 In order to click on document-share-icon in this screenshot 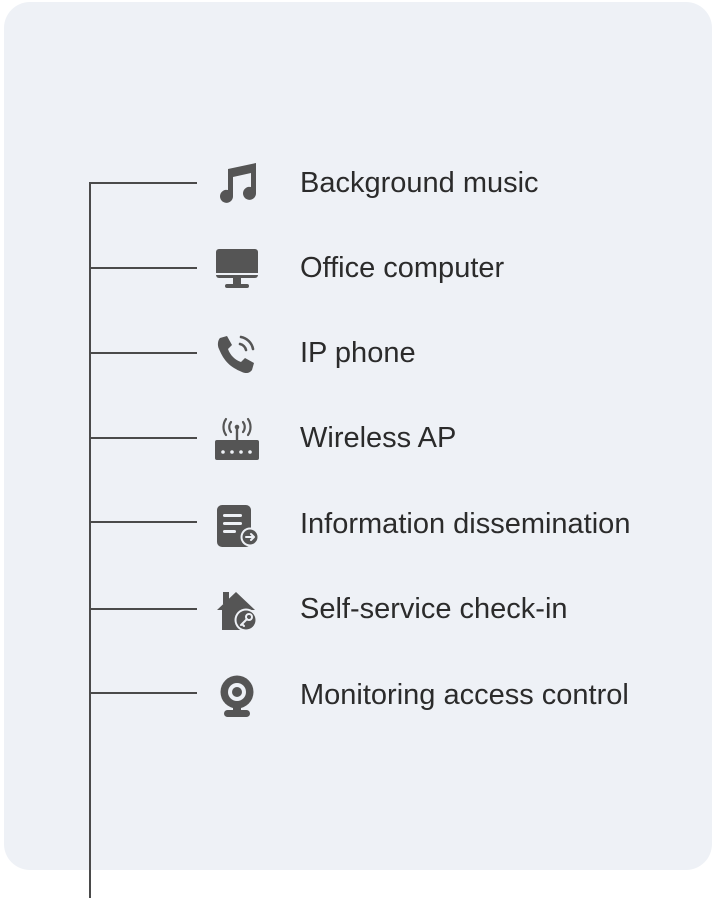, I will do `click(237, 526)`.